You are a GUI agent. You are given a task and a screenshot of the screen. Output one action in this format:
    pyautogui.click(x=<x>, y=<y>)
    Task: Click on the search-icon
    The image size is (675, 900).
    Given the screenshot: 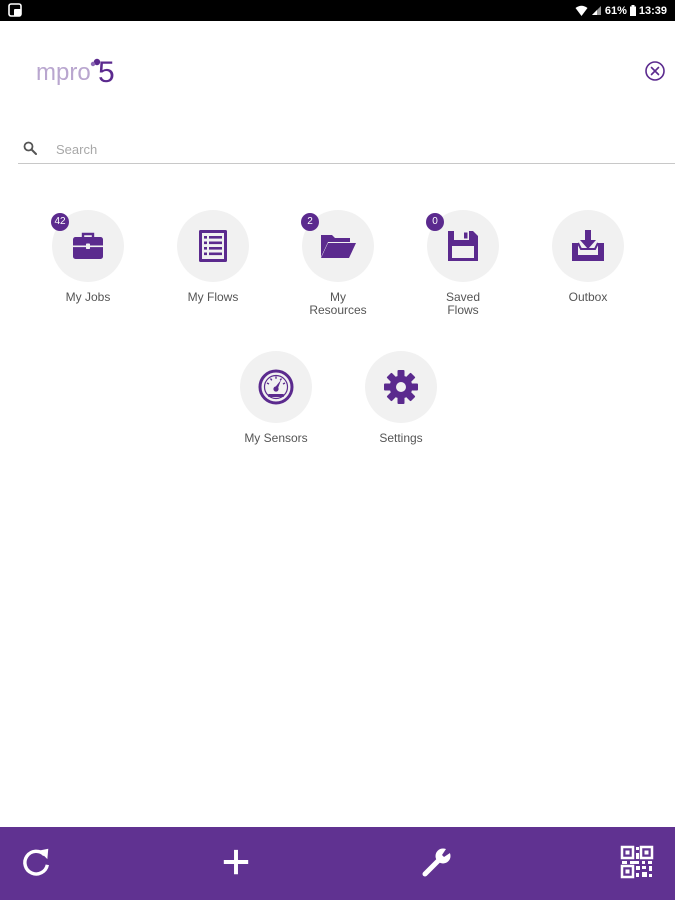 What is the action you would take?
    pyautogui.click(x=30, y=148)
    